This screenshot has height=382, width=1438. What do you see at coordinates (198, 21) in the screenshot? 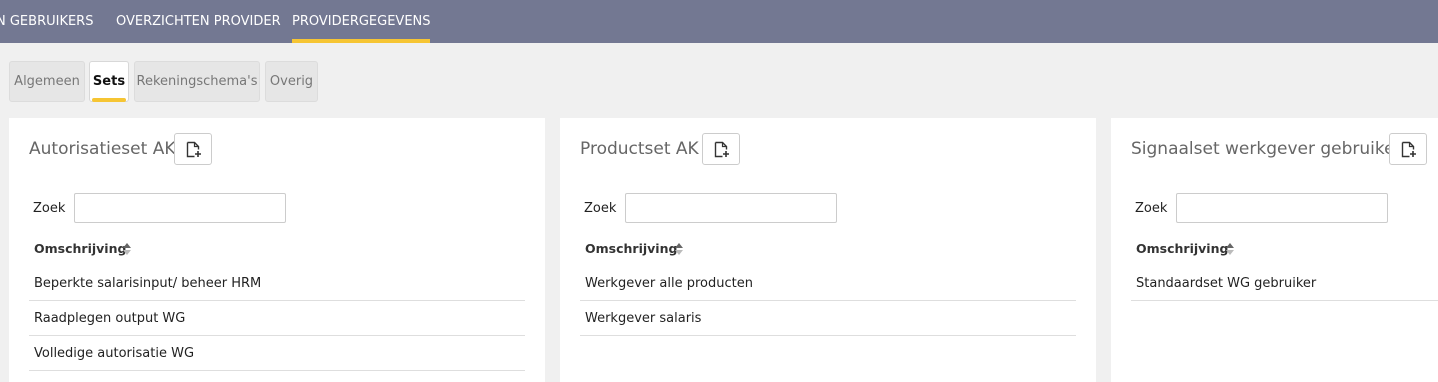
I see `nav-item-overzichten-provider: OVERZICHTEN PROVIDER` at bounding box center [198, 21].